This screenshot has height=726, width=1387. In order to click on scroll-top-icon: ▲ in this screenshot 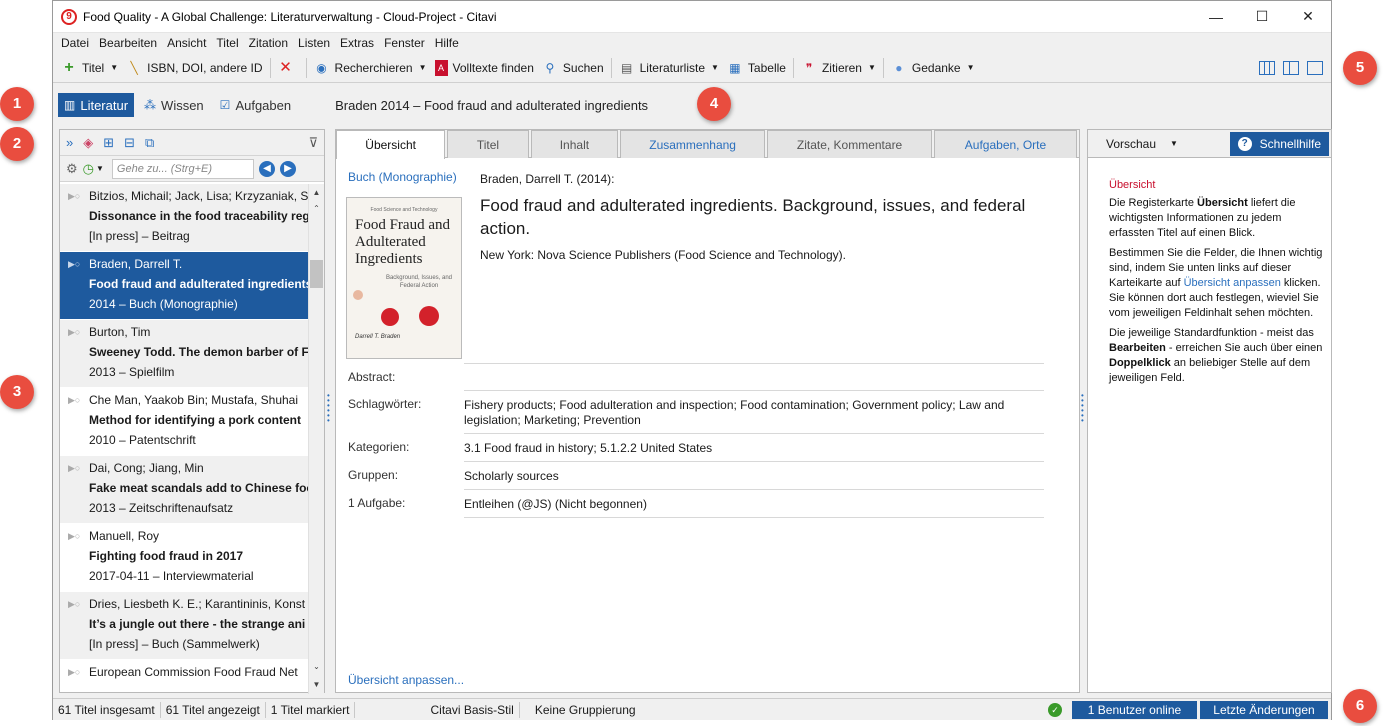, I will do `click(316, 193)`.